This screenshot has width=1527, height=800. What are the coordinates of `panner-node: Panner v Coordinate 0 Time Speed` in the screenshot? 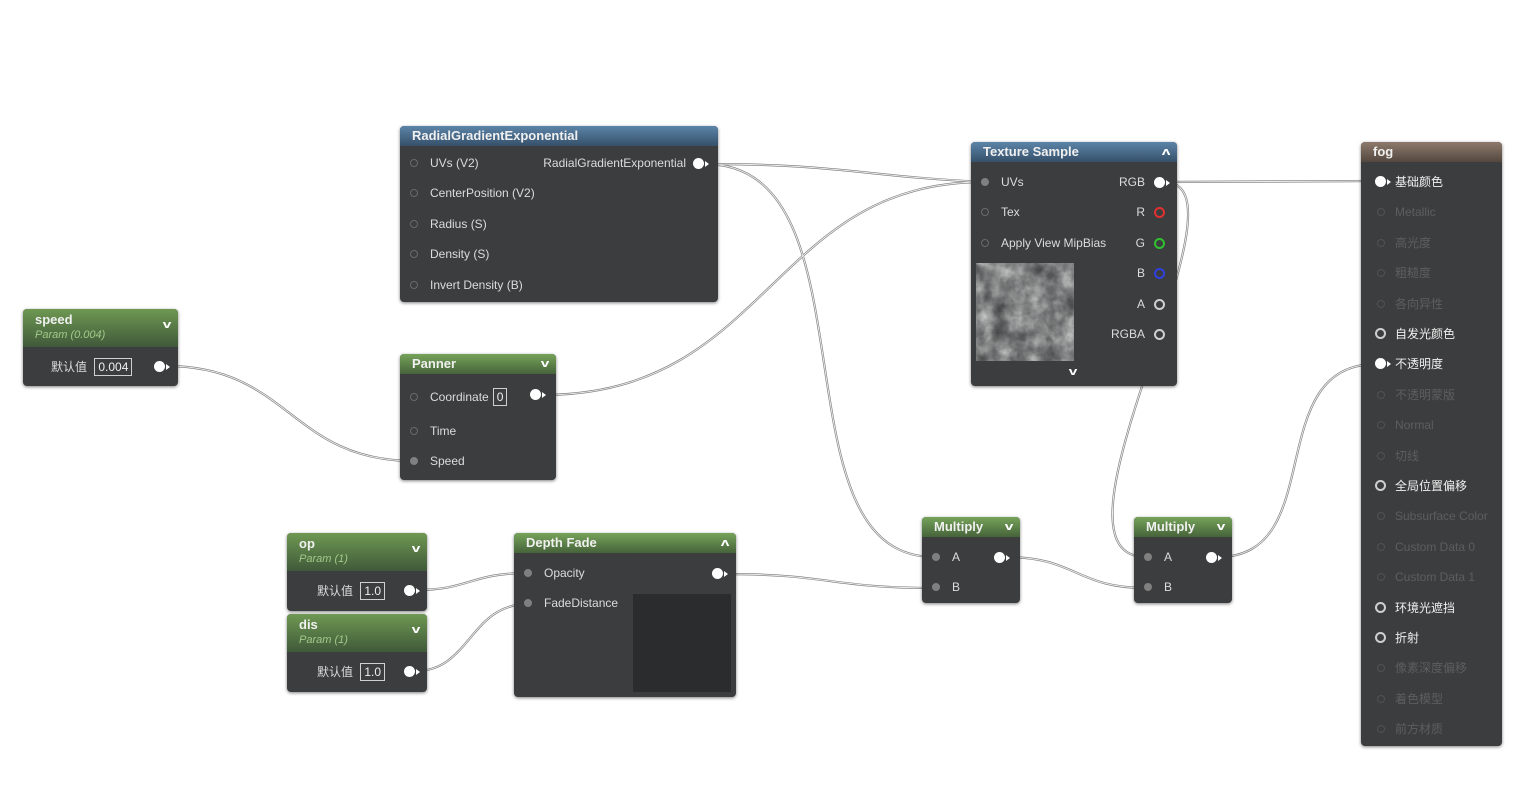 It's located at (478, 417).